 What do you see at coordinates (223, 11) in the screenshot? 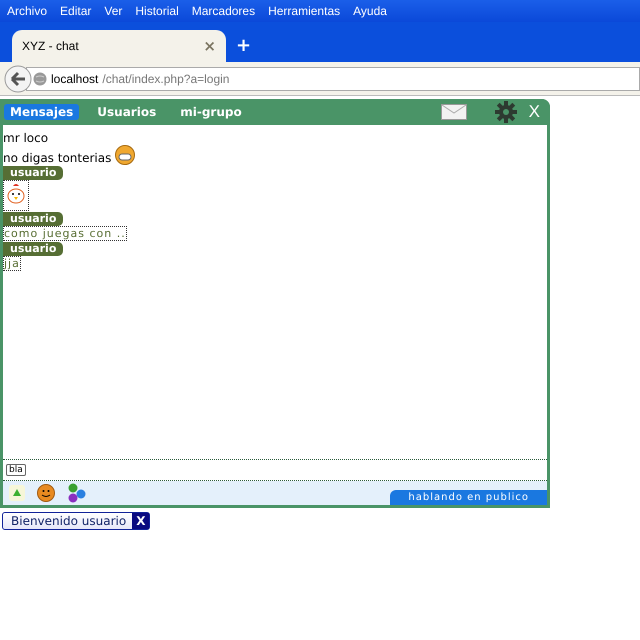
I see `menu-item: Marcadores` at bounding box center [223, 11].